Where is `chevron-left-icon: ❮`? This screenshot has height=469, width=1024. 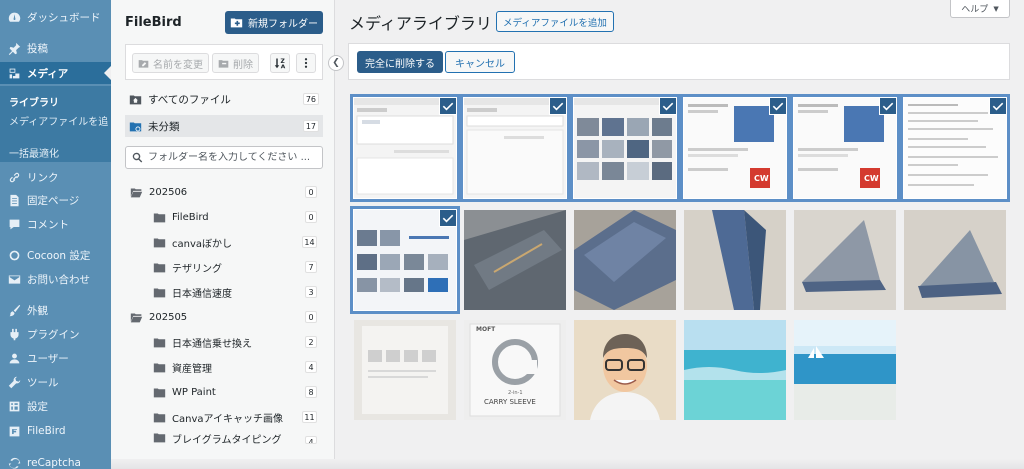 chevron-left-icon: ❮ is located at coordinates (336, 63).